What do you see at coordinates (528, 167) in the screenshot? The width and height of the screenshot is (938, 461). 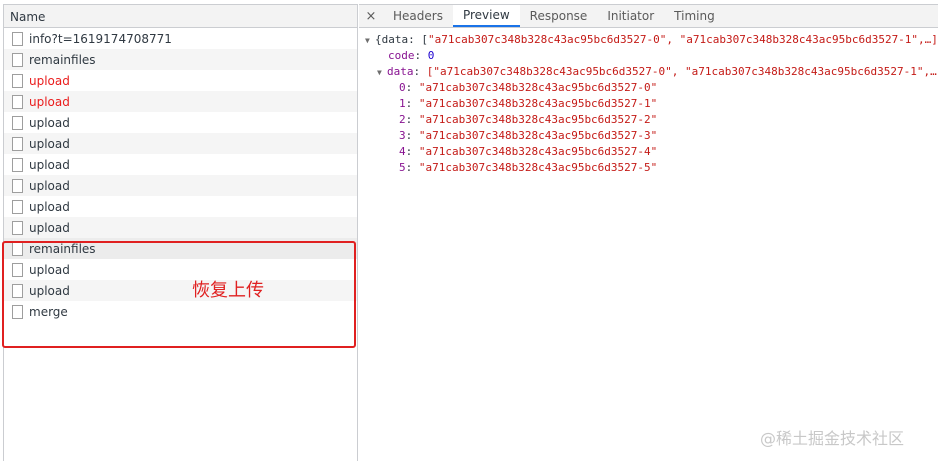 I see `json-array-item: 5: "a71cab307c348b328c43ac95bc6d3527-5"` at bounding box center [528, 167].